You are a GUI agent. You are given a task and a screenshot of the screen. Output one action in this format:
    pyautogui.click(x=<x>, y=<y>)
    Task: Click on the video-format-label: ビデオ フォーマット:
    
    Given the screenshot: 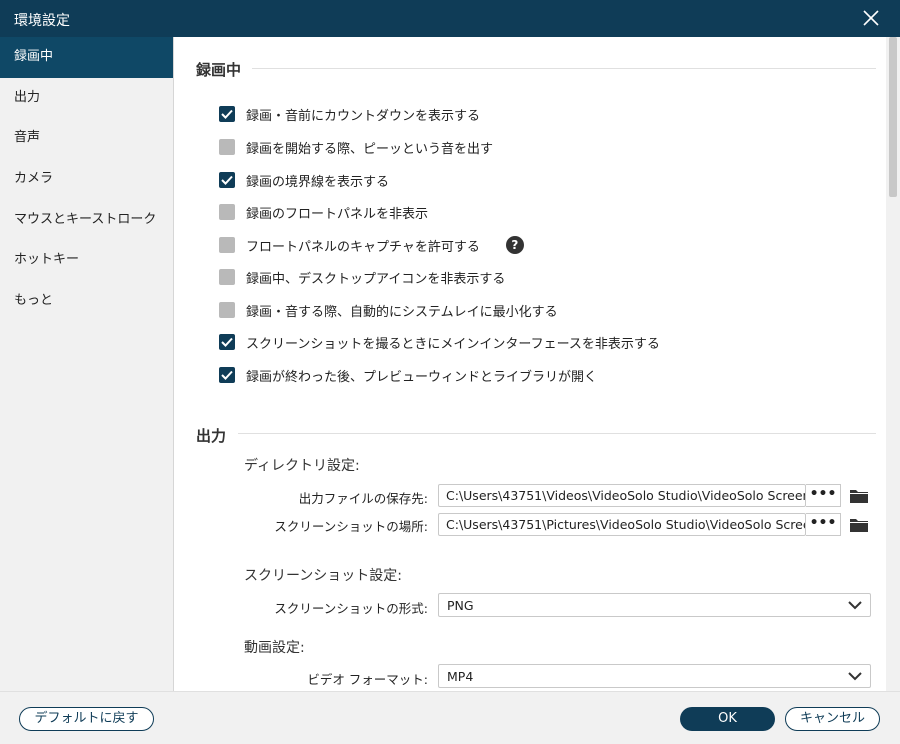 What is the action you would take?
    pyautogui.click(x=367, y=679)
    